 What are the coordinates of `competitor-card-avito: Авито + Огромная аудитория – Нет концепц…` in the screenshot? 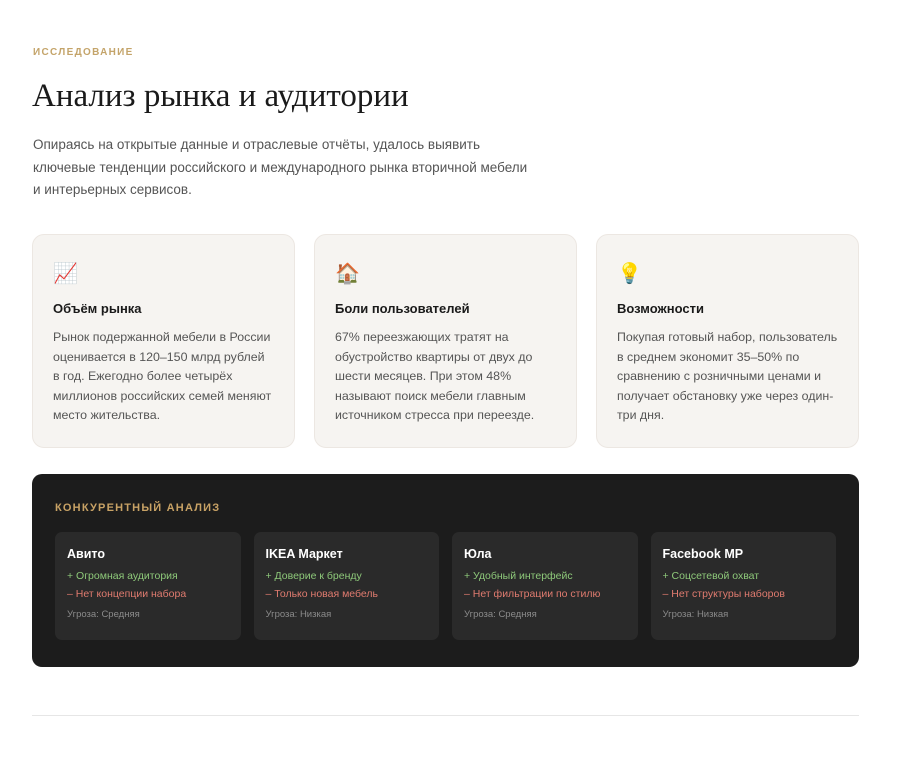 It's located at (148, 586).